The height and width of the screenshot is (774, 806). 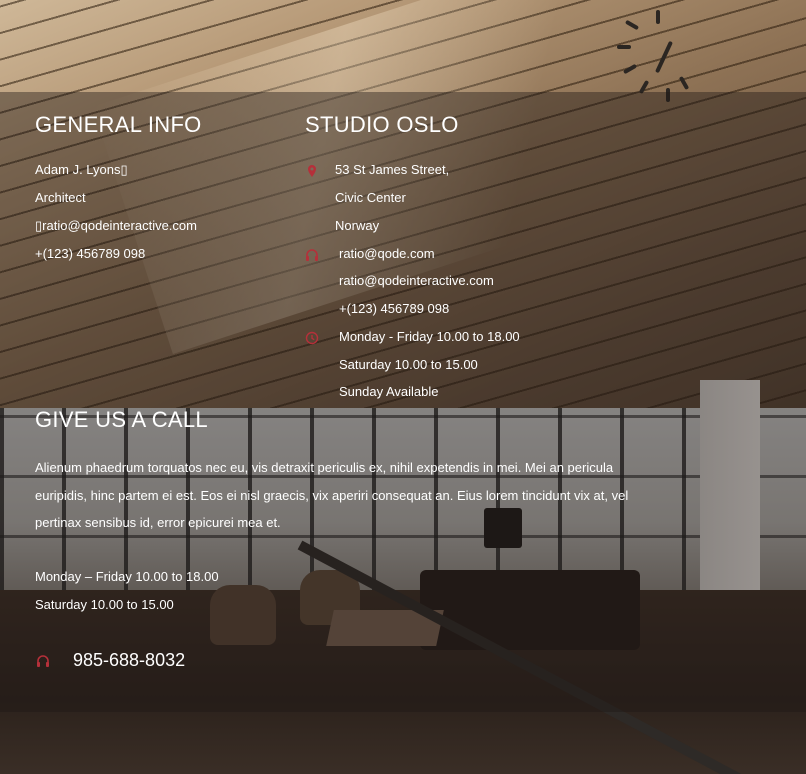 What do you see at coordinates (127, 576) in the screenshot?
I see `call-hours-weekday: Monday – Friday 10.00 to 18.00` at bounding box center [127, 576].